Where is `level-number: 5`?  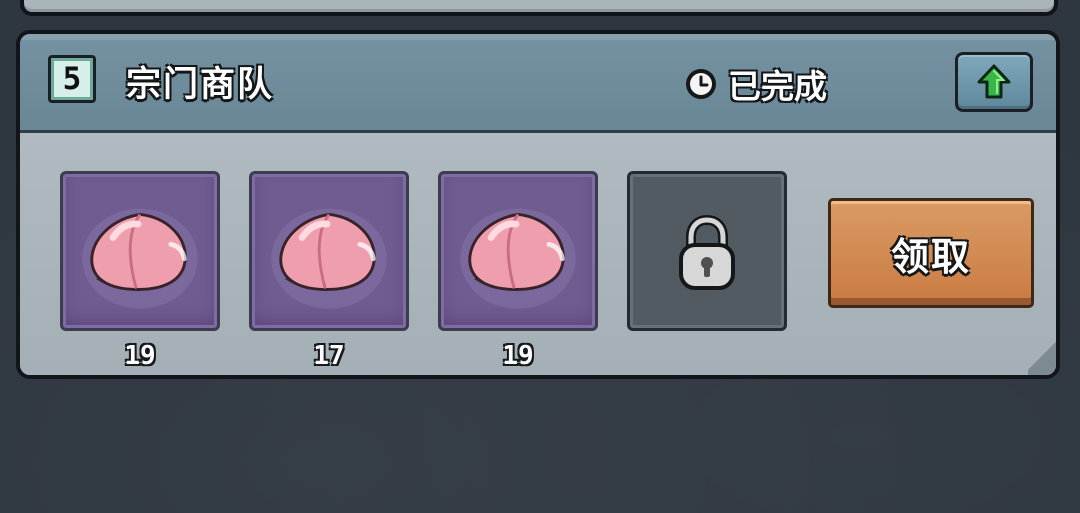
level-number: 5 is located at coordinates (72, 78).